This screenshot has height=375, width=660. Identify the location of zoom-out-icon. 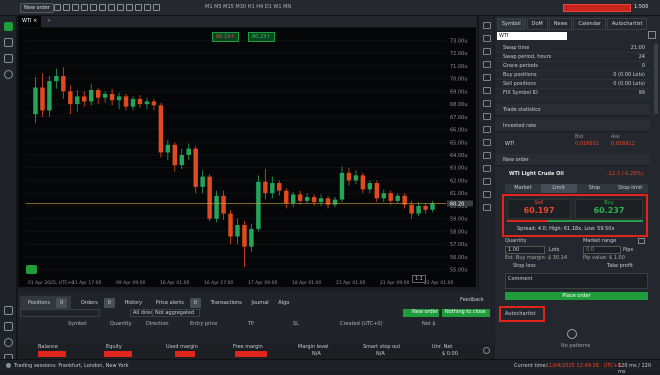
(147, 7).